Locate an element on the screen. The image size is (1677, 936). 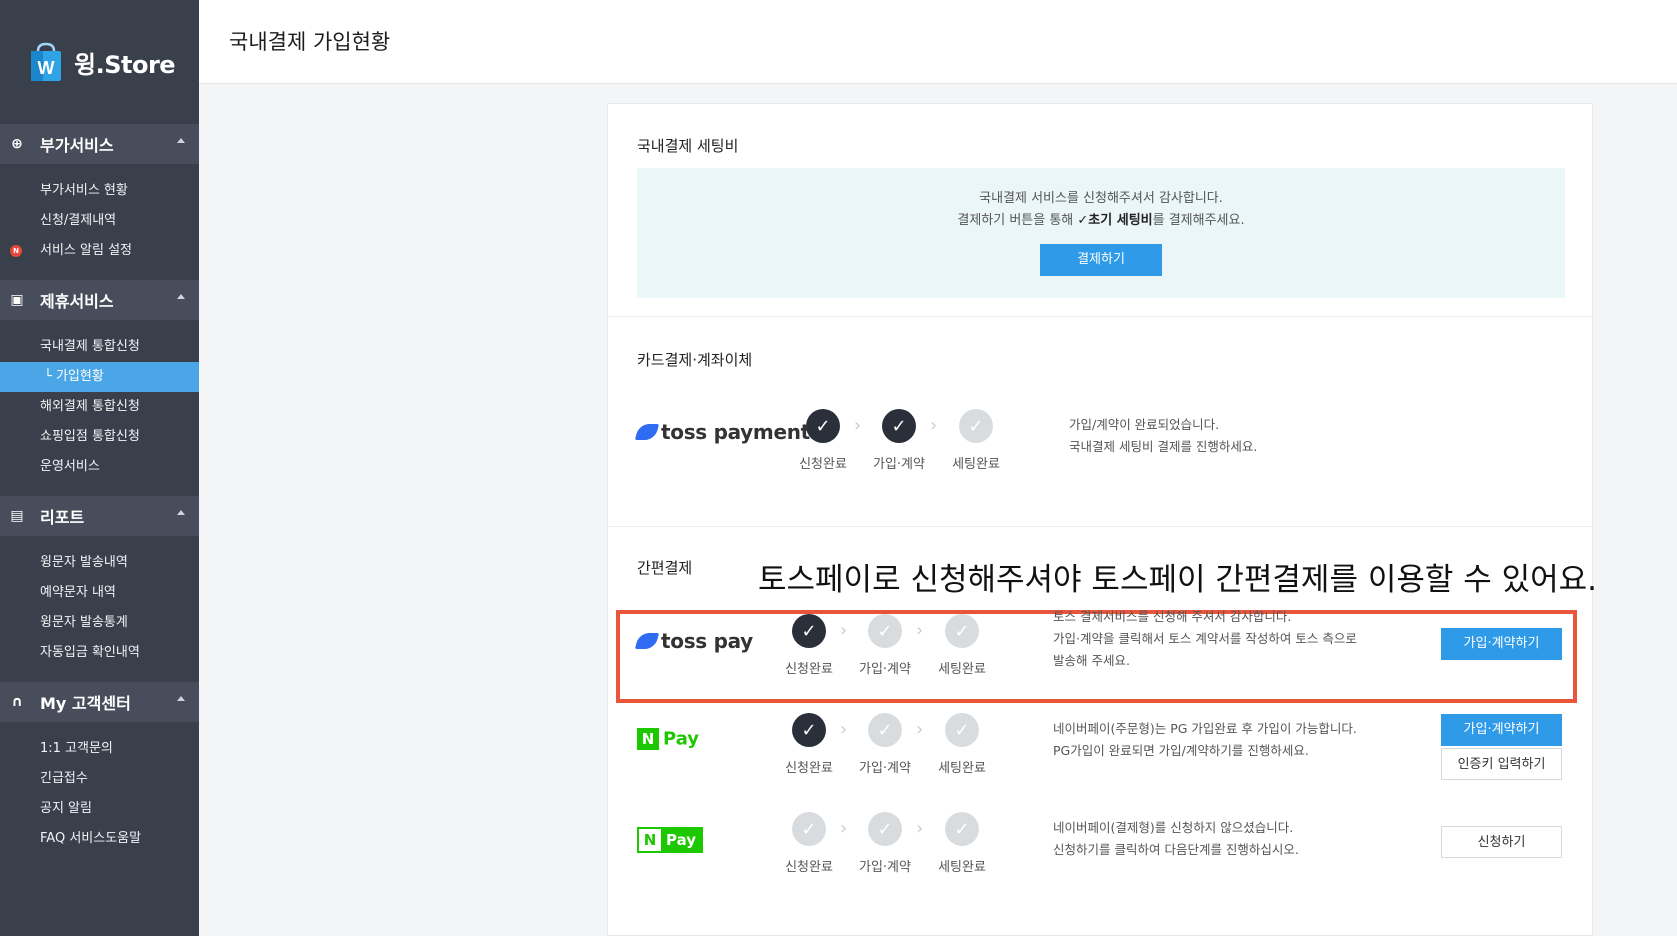
sidebar-item-label: └ 가입현황 is located at coordinates (74, 376).